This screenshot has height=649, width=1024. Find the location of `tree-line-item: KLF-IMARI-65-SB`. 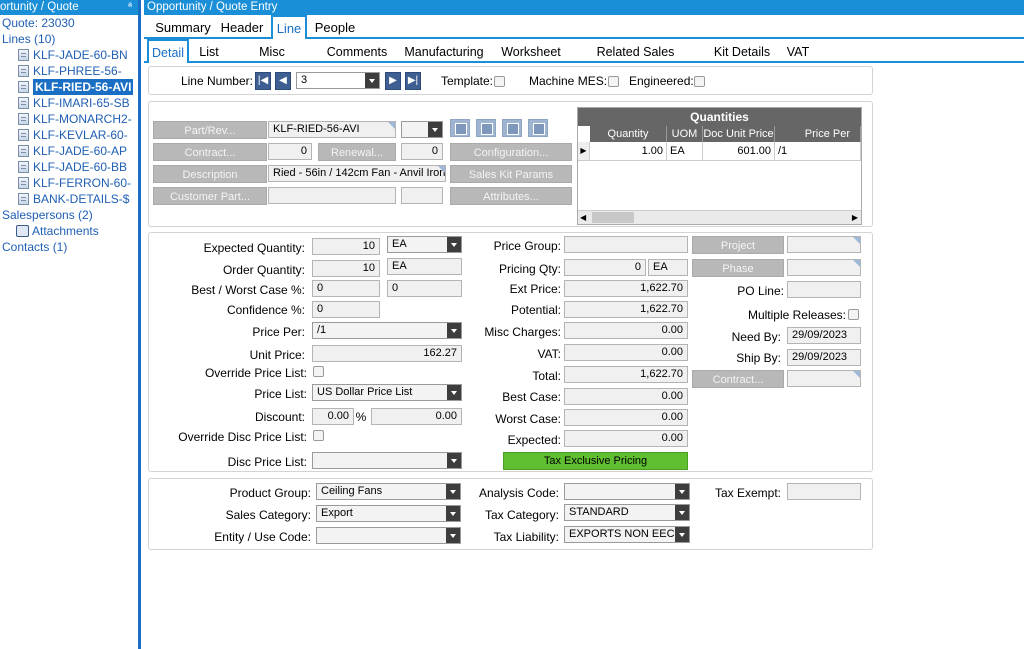

tree-line-item: KLF-IMARI-65-SB is located at coordinates (69, 103).